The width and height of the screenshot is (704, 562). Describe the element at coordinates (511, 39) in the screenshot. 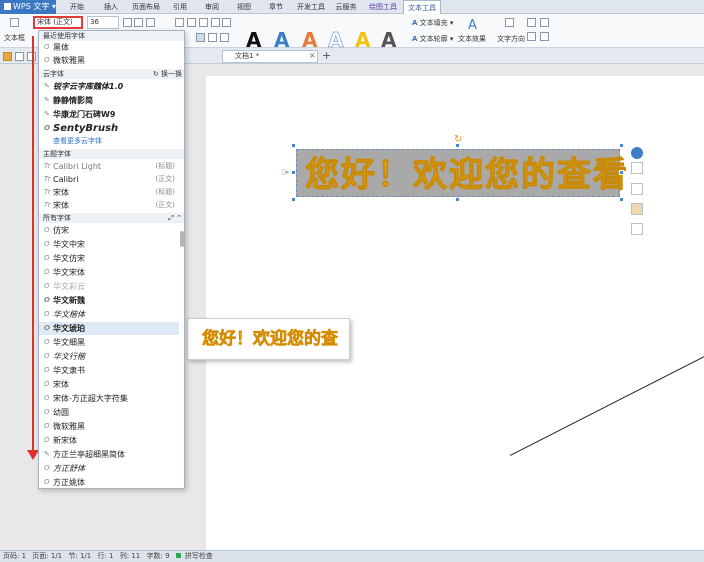

I see `text-direction-button: 文字方向` at that location.